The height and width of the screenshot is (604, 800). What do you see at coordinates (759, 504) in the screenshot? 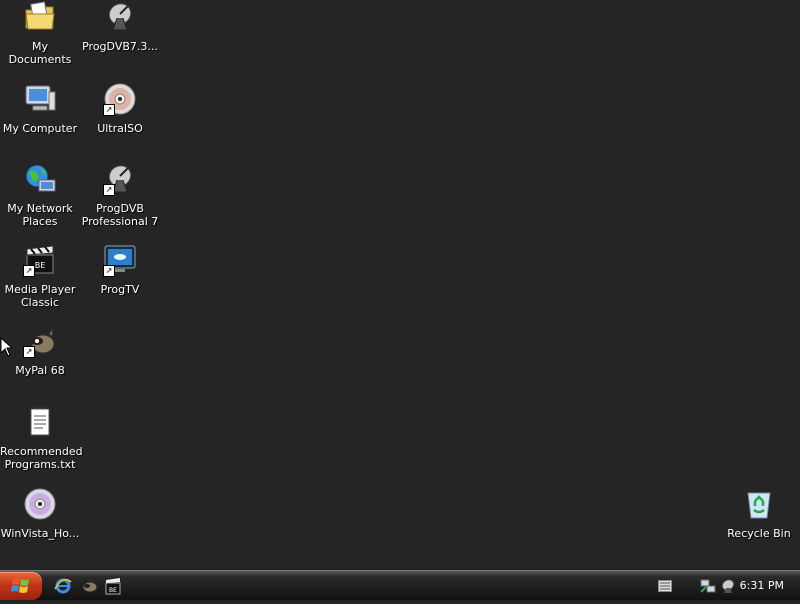
I see `recycle-bin-glyph-icon` at bounding box center [759, 504].